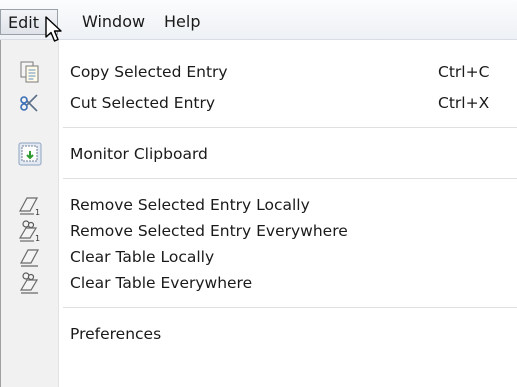  What do you see at coordinates (259, 154) in the screenshot?
I see `menu-item-monitor-clipboard: Monitor Clipboard` at bounding box center [259, 154].